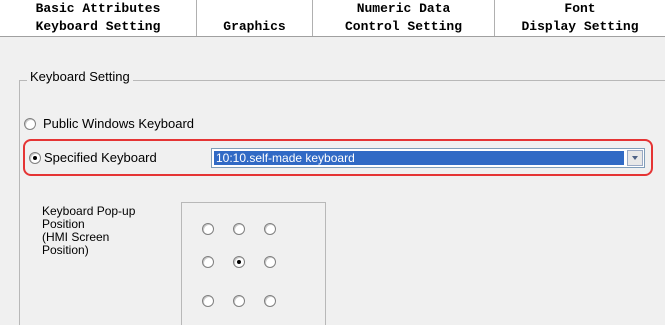  I want to click on specified-keyboard-radio, so click(35, 158).